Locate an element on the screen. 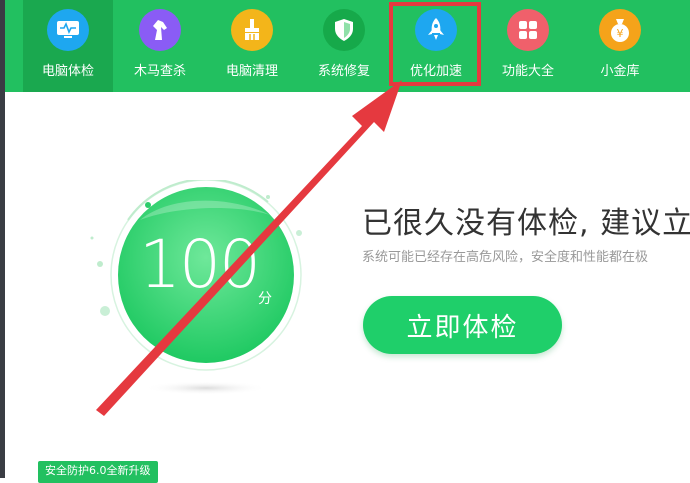 Image resolution: width=690 pixels, height=483 pixels. nav-item-all-features: 功能大全 is located at coordinates (528, 46).